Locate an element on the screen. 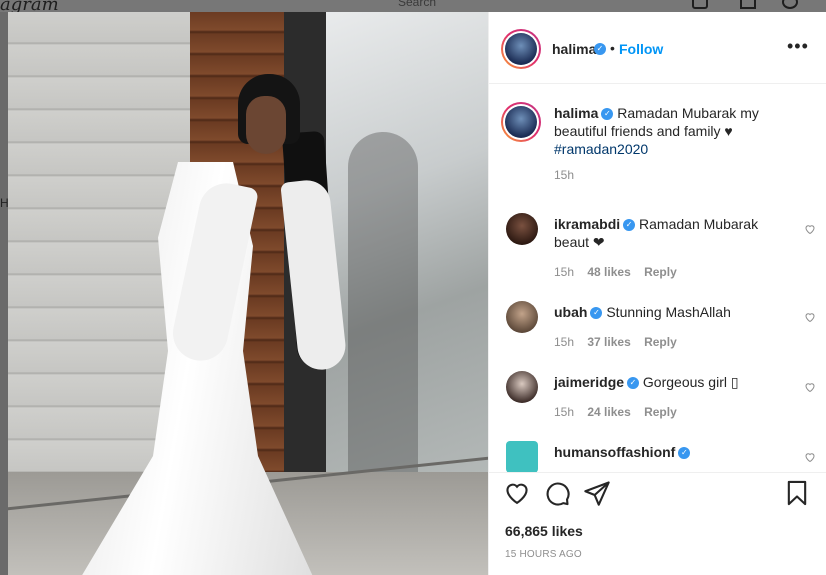 This screenshot has height=575, width=826. comment-username: ubah is located at coordinates (570, 312).